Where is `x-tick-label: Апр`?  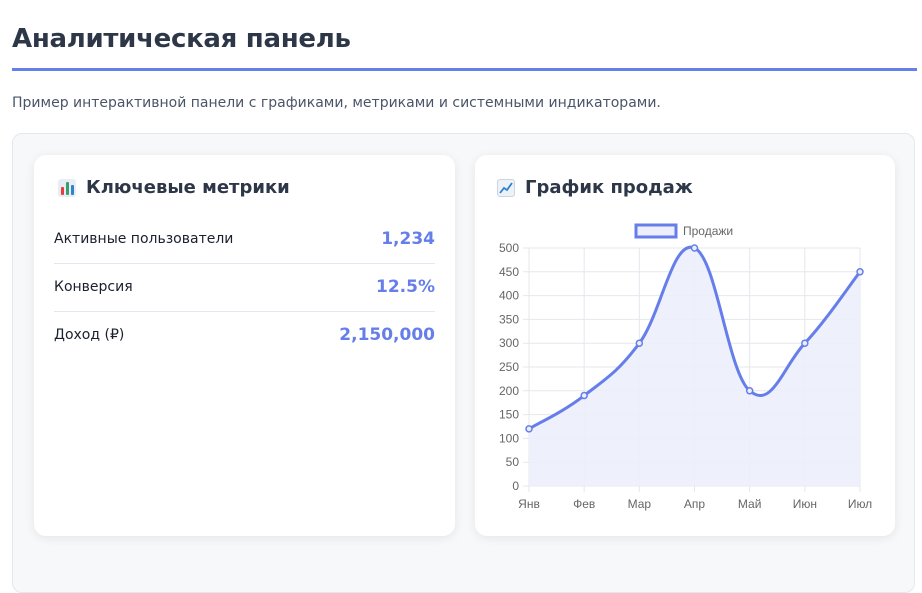
x-tick-label: Апр is located at coordinates (695, 504).